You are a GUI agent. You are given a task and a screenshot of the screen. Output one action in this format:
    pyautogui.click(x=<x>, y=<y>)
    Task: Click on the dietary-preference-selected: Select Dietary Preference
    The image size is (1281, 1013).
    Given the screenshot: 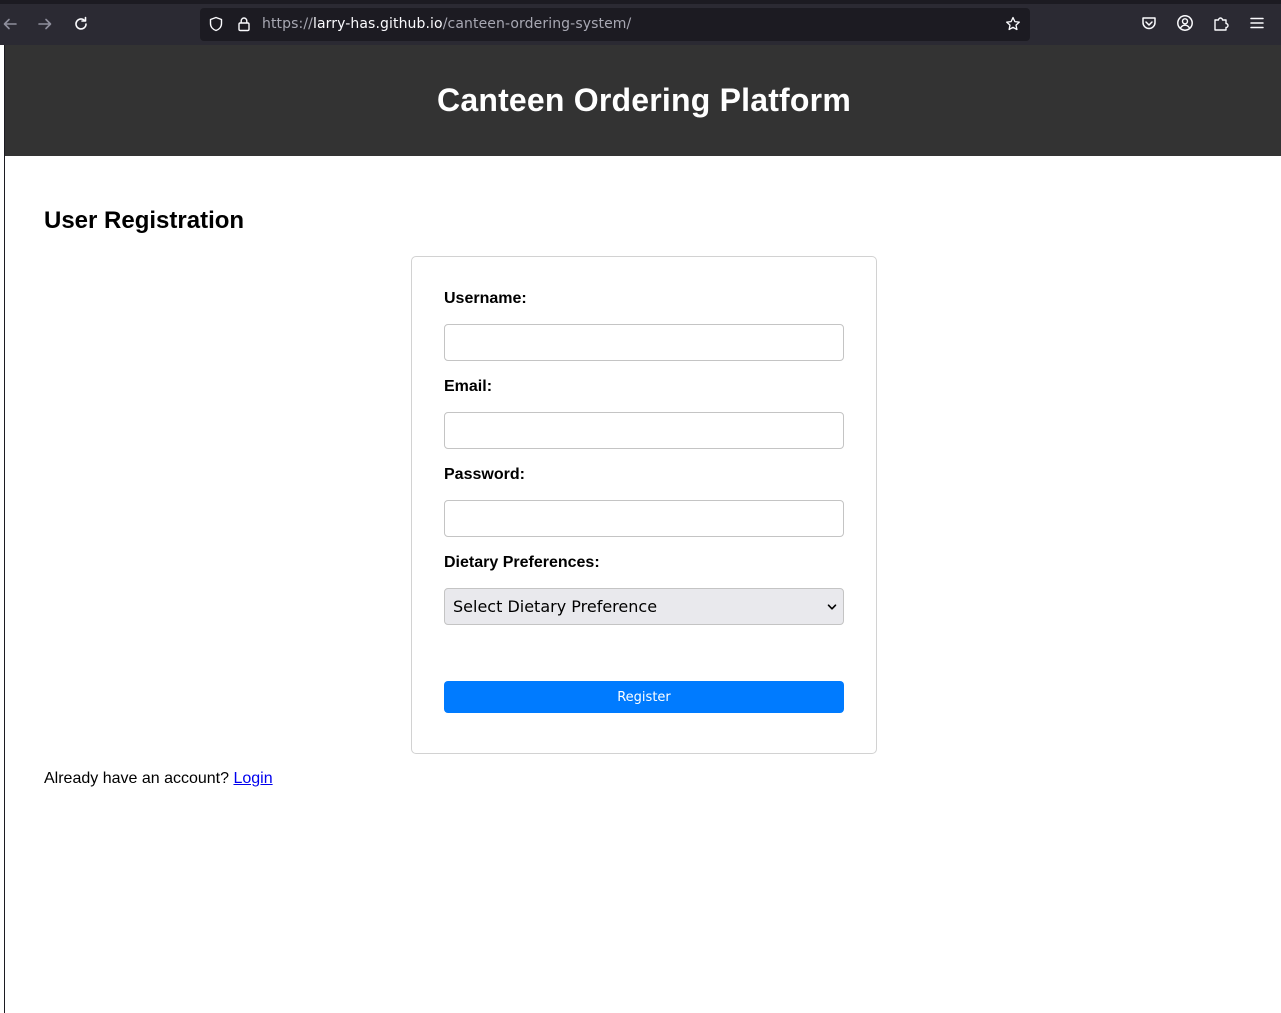 What is the action you would take?
    pyautogui.click(x=555, y=606)
    